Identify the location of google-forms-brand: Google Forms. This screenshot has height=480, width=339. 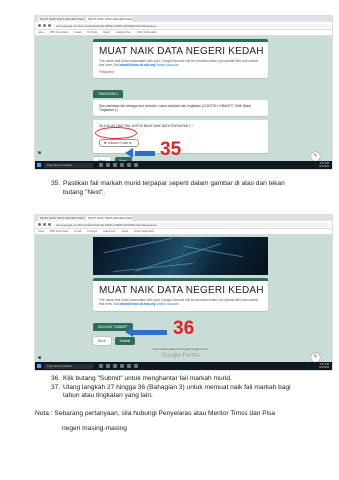
(180, 355).